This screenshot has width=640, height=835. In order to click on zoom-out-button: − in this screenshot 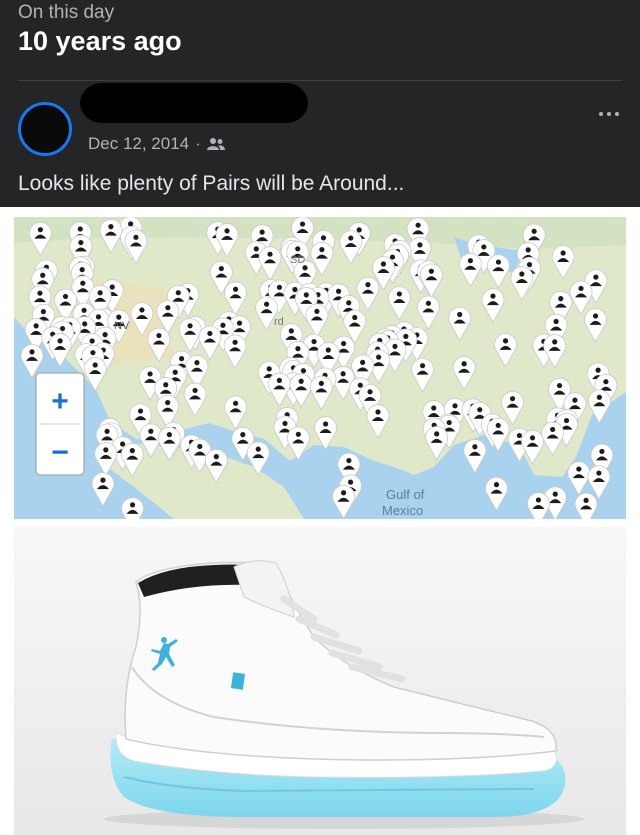, I will do `click(60, 452)`.